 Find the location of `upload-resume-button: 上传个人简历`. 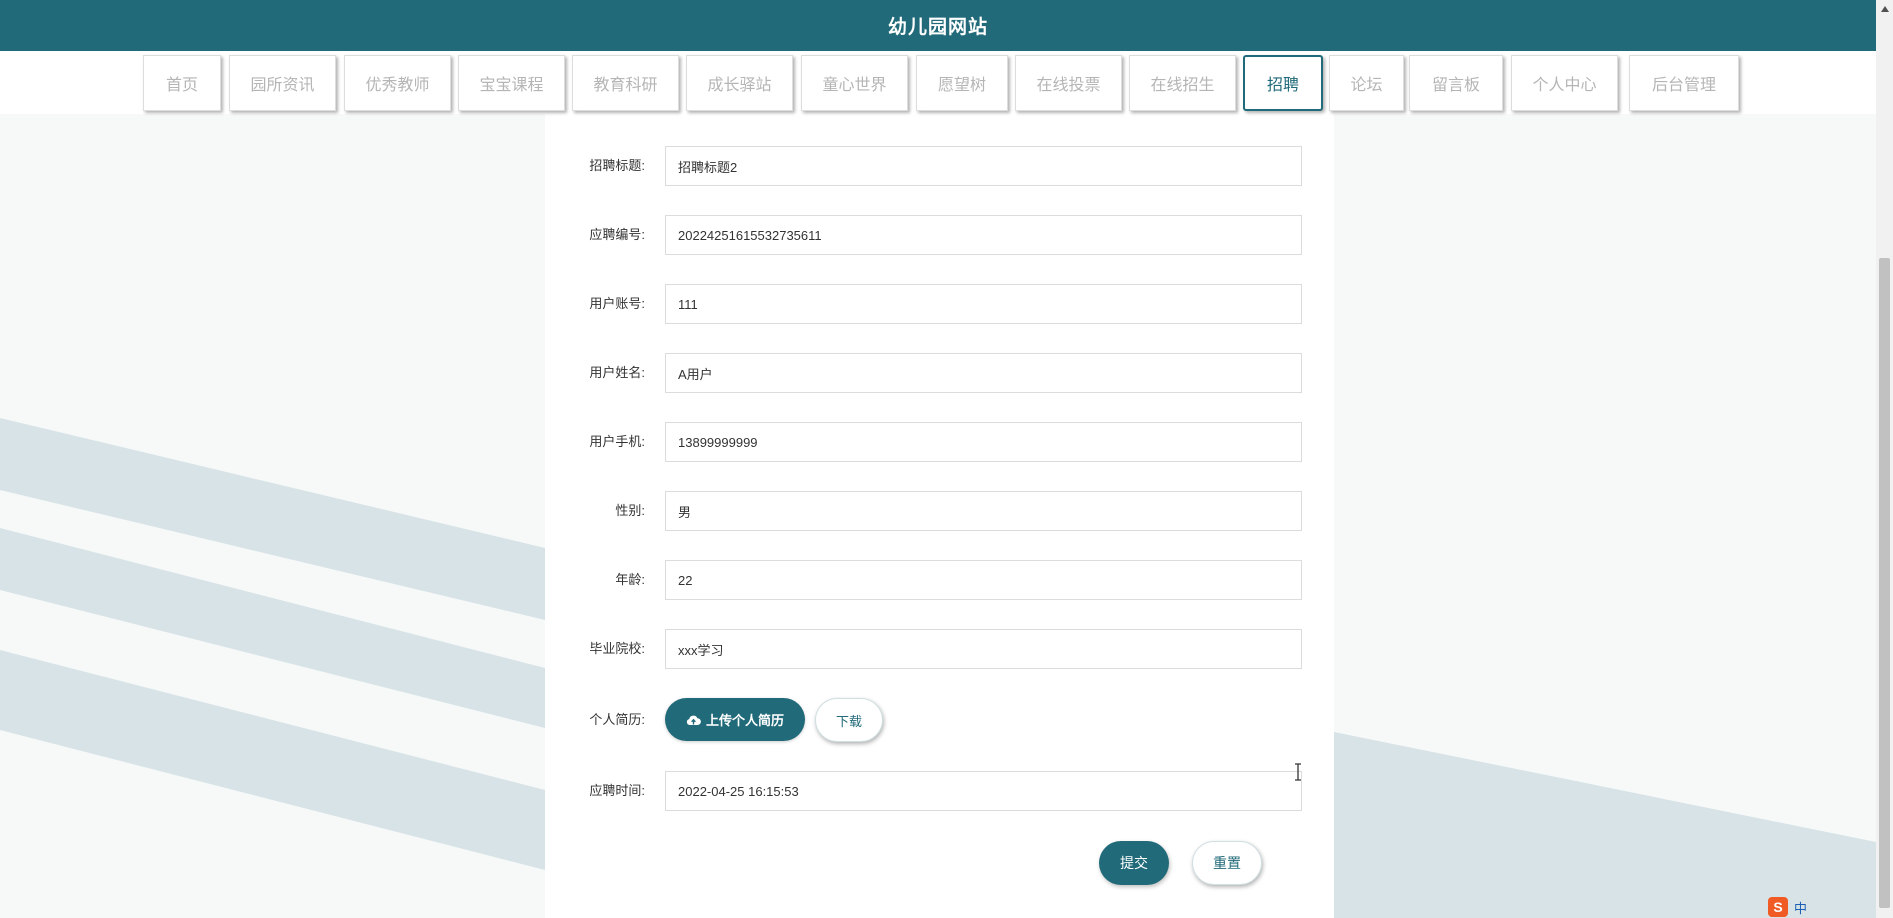

upload-resume-button: 上传个人简历 is located at coordinates (735, 719).